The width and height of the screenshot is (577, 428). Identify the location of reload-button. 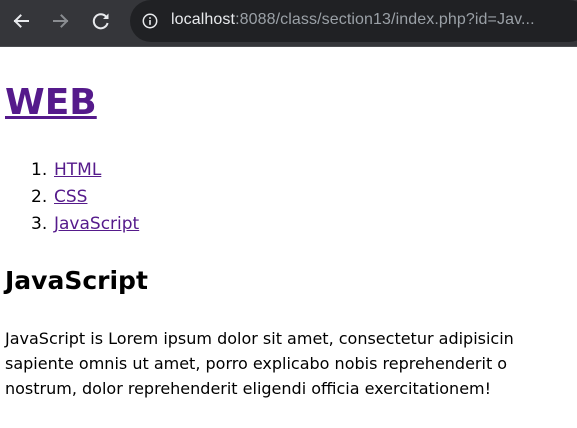
(101, 21).